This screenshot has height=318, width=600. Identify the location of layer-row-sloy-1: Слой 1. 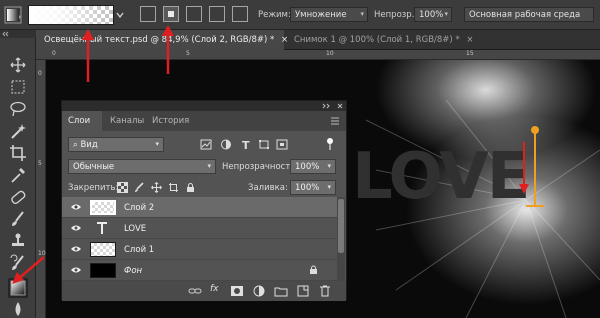
(200, 249).